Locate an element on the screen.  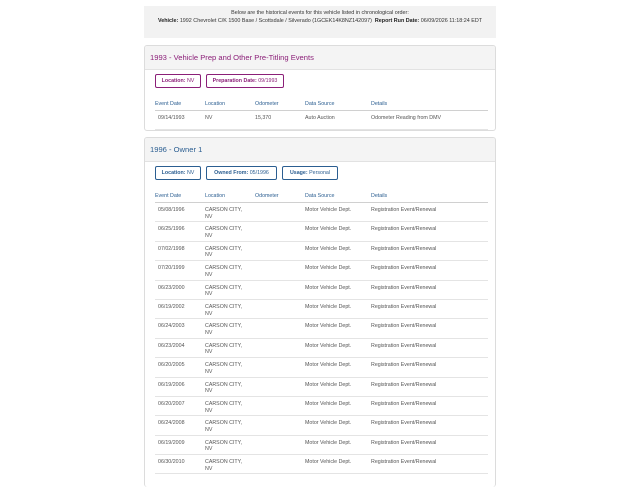
data-source-cell-text: Auto Auction is located at coordinates (320, 118).